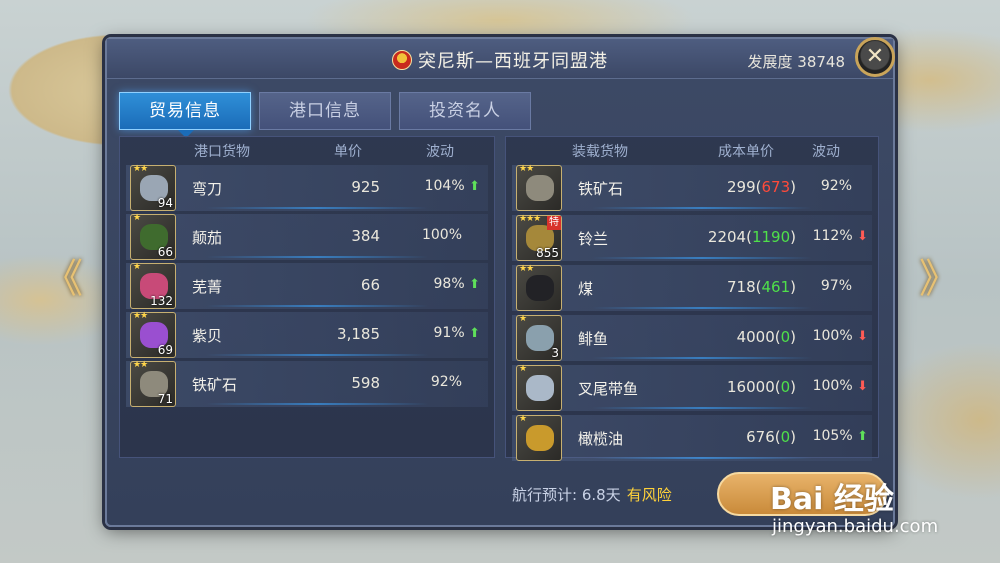 Image resolution: width=1000 pixels, height=563 pixels. I want to click on port-goods-row: ★★ 69 紫贝 3,185 91% ⬆, so click(307, 334).